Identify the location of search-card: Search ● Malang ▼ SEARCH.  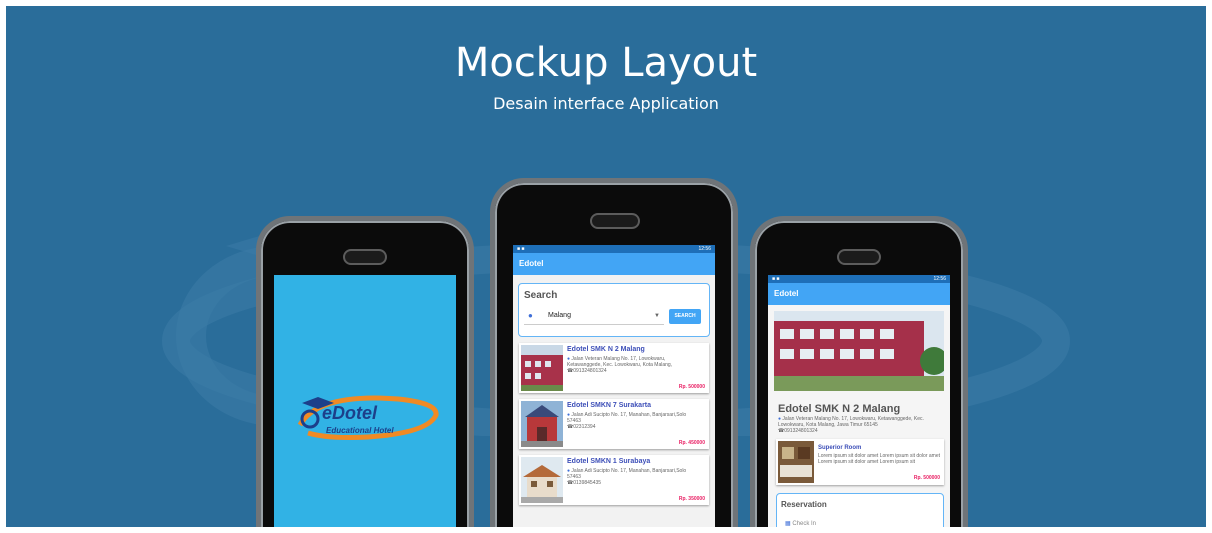
(614, 310).